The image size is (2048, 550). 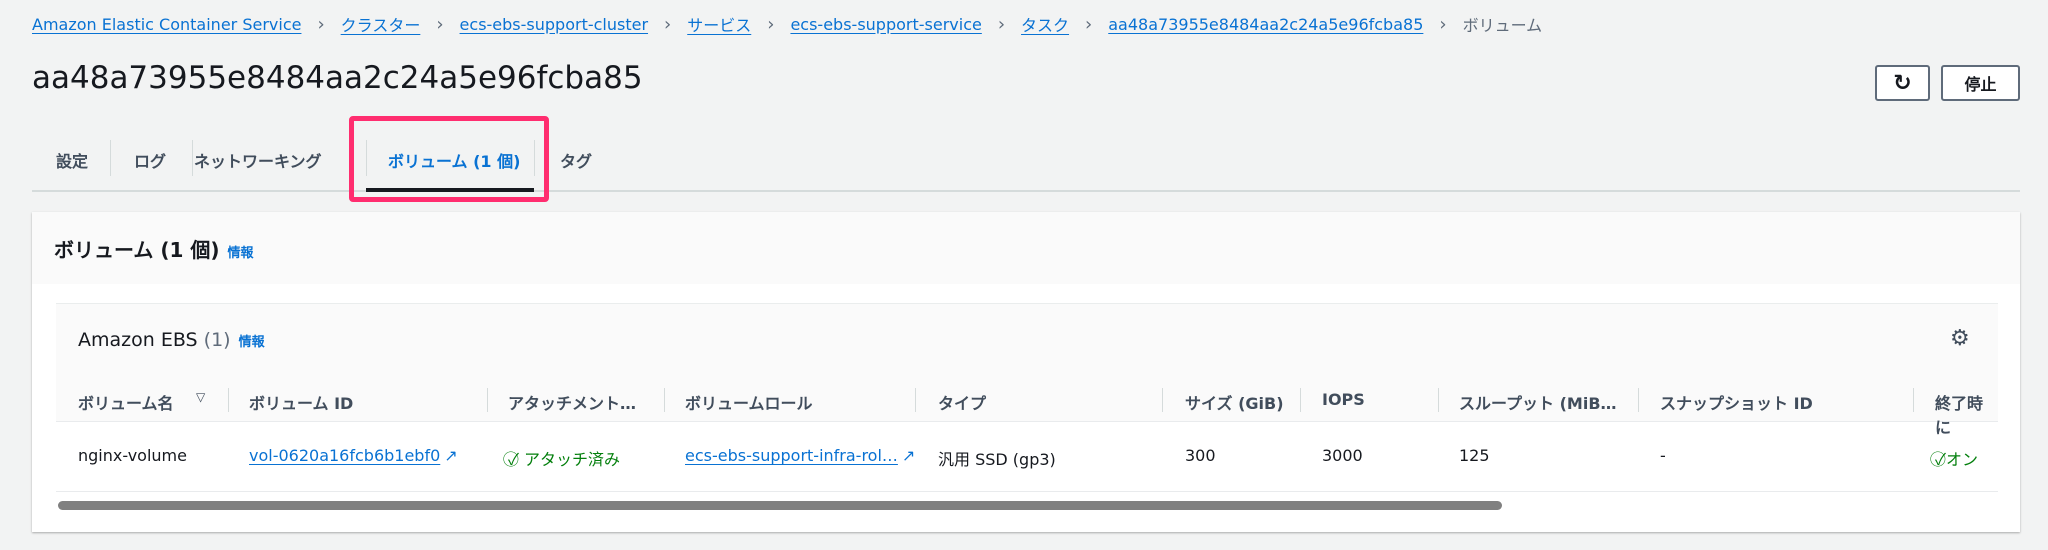 What do you see at coordinates (1234, 402) in the screenshot?
I see `col-size: サイズ (GiB)` at bounding box center [1234, 402].